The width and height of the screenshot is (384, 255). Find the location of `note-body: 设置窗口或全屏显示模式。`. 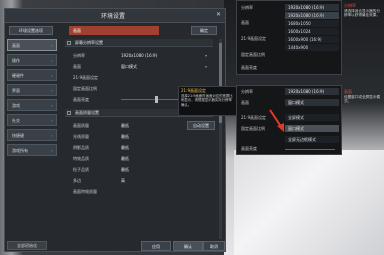

note-body: 设置窗口或全屏显示模式。 is located at coordinates (362, 99).